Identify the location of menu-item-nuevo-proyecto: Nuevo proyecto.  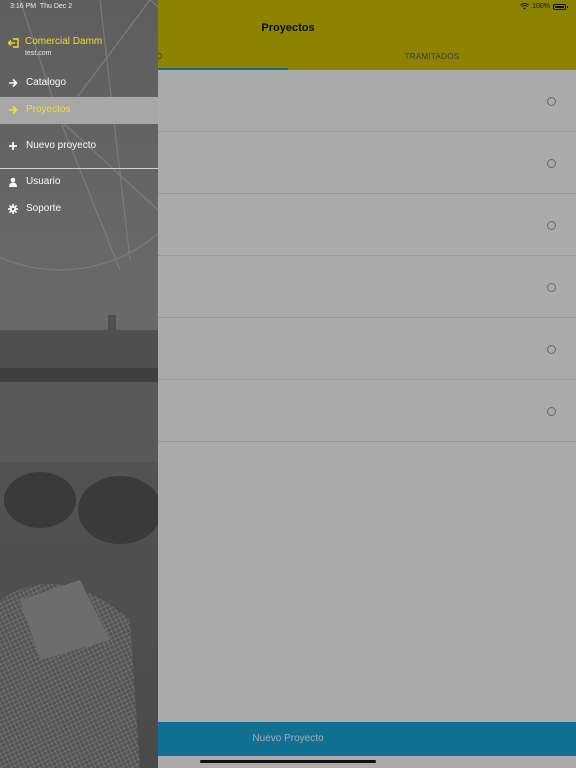
(79, 146).